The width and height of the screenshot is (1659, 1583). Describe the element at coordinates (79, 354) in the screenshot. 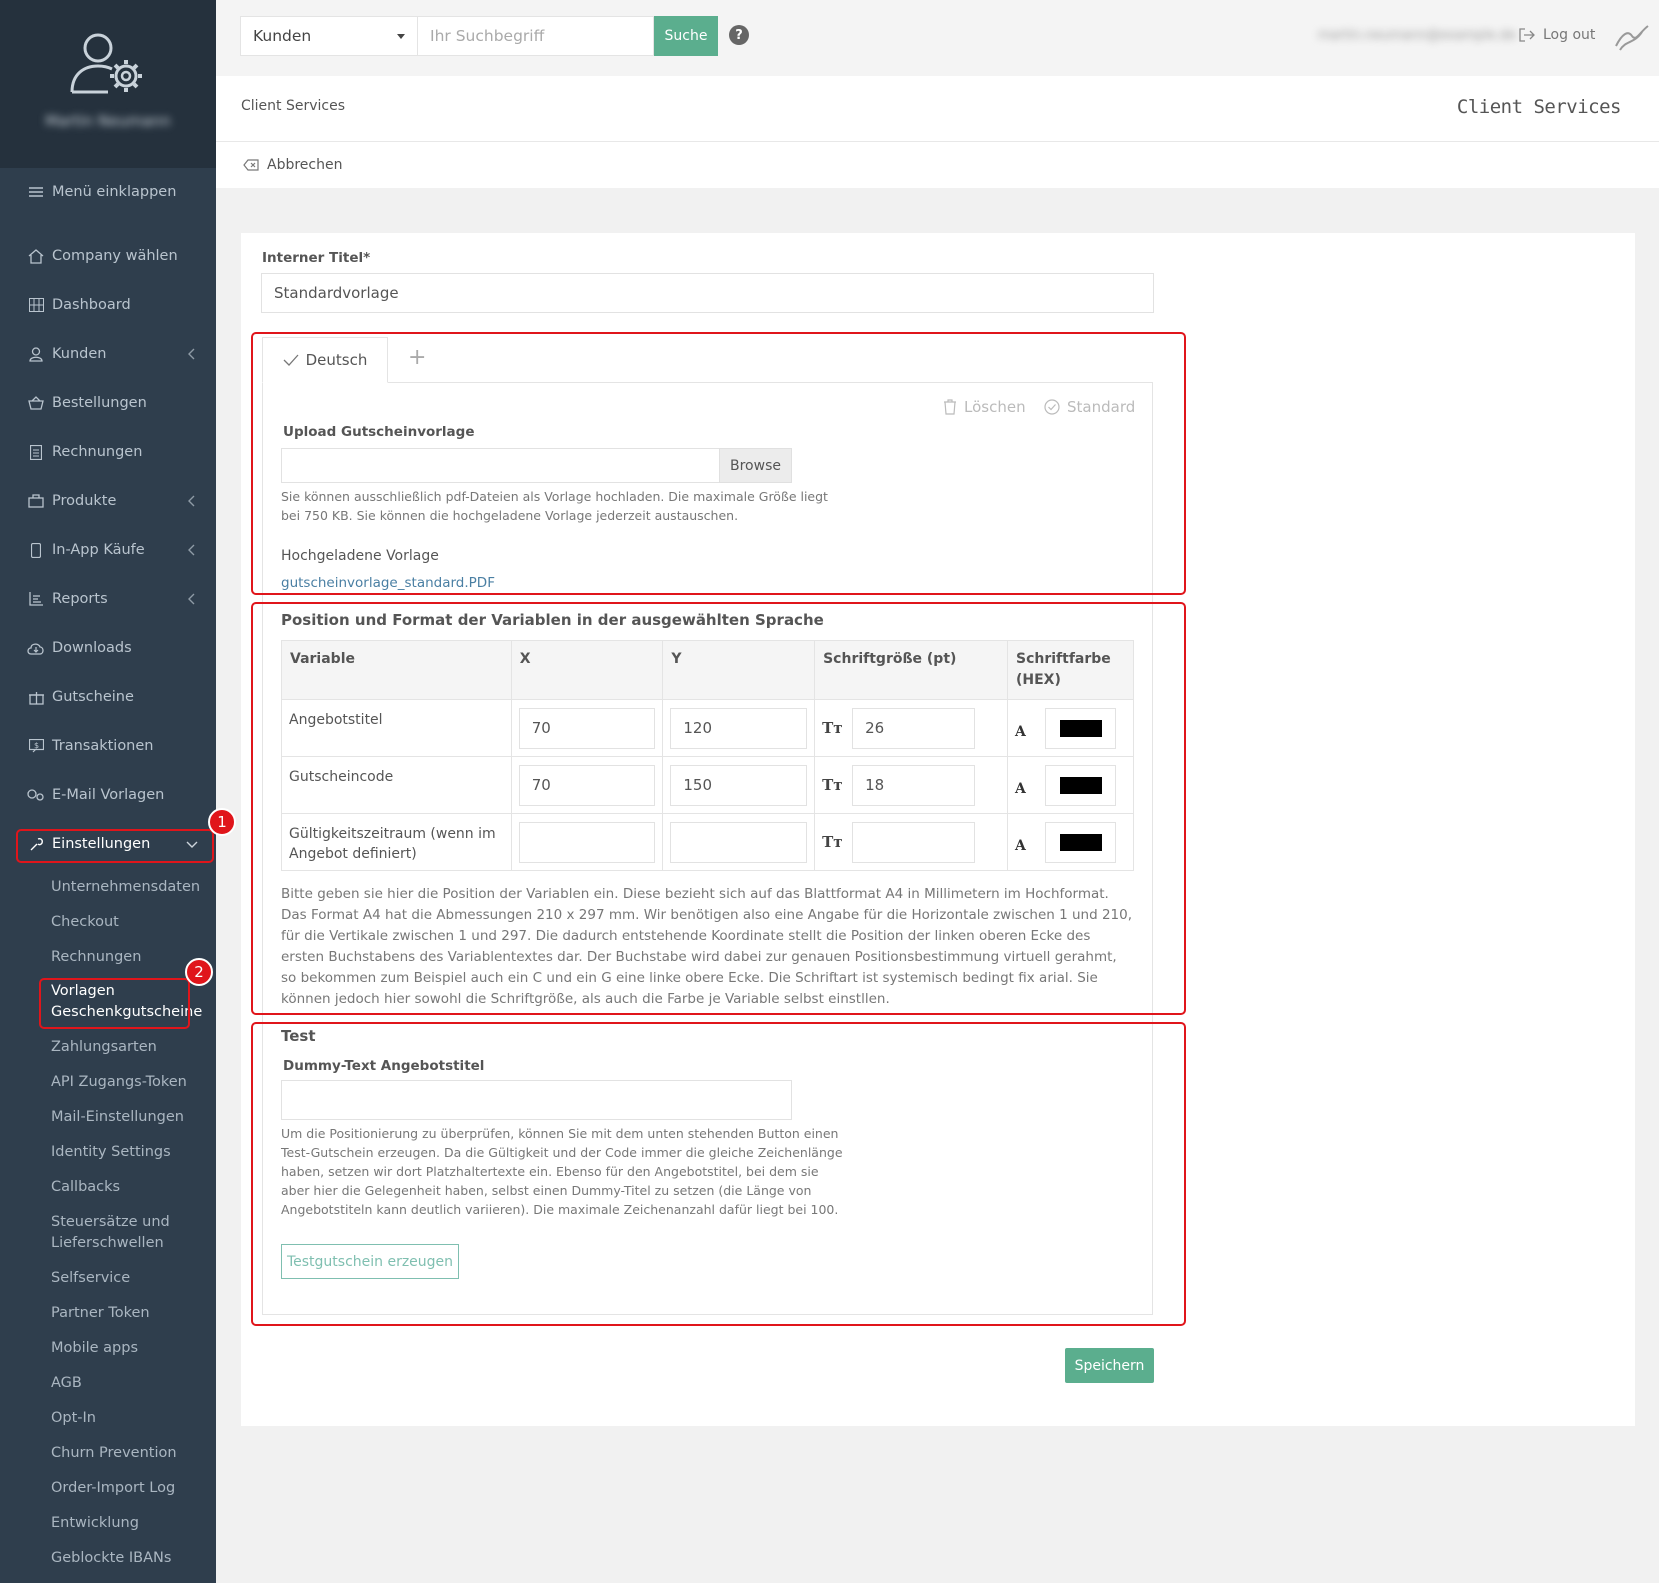

I see `sidebar-item-label: Kunden` at that location.